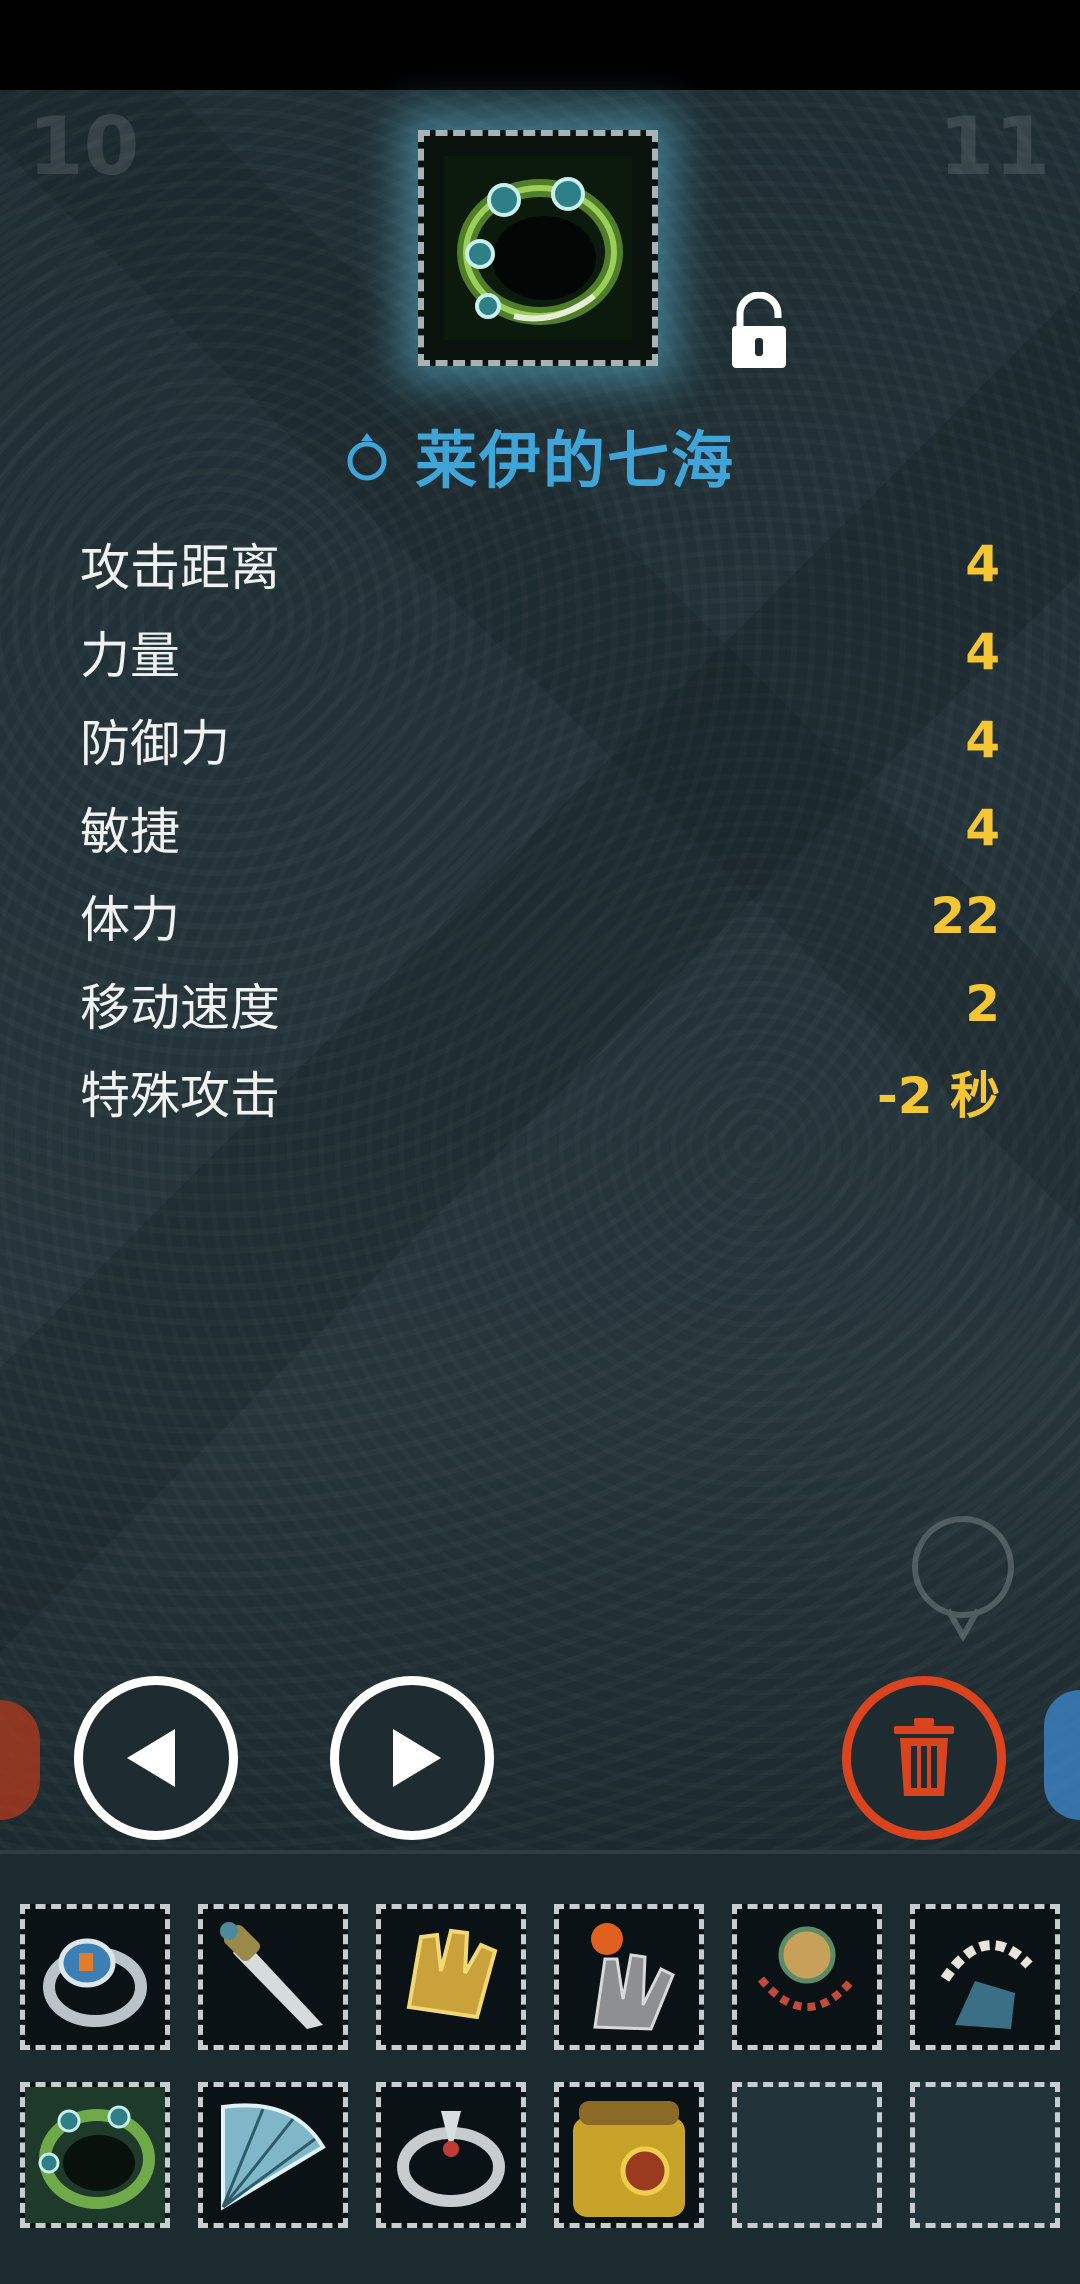  What do you see at coordinates (540, 45) in the screenshot?
I see `status-bar` at bounding box center [540, 45].